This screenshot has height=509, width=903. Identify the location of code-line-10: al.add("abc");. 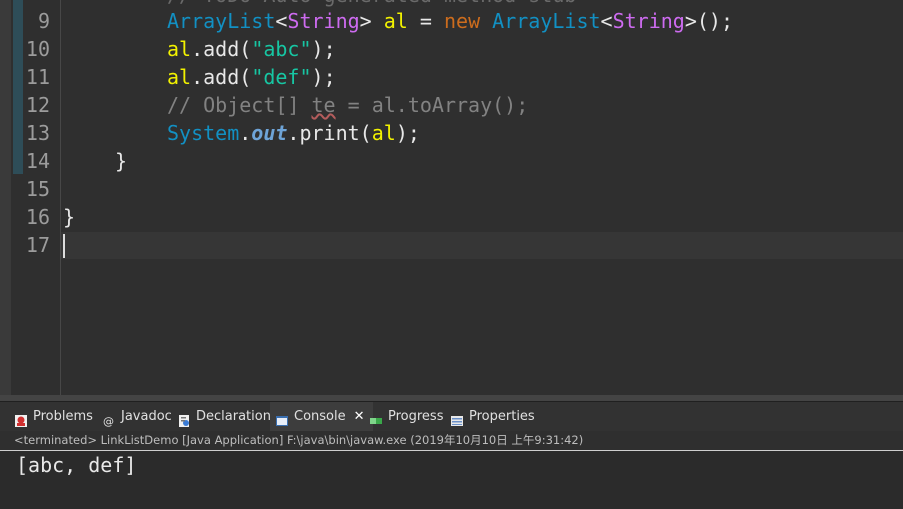
(251, 49).